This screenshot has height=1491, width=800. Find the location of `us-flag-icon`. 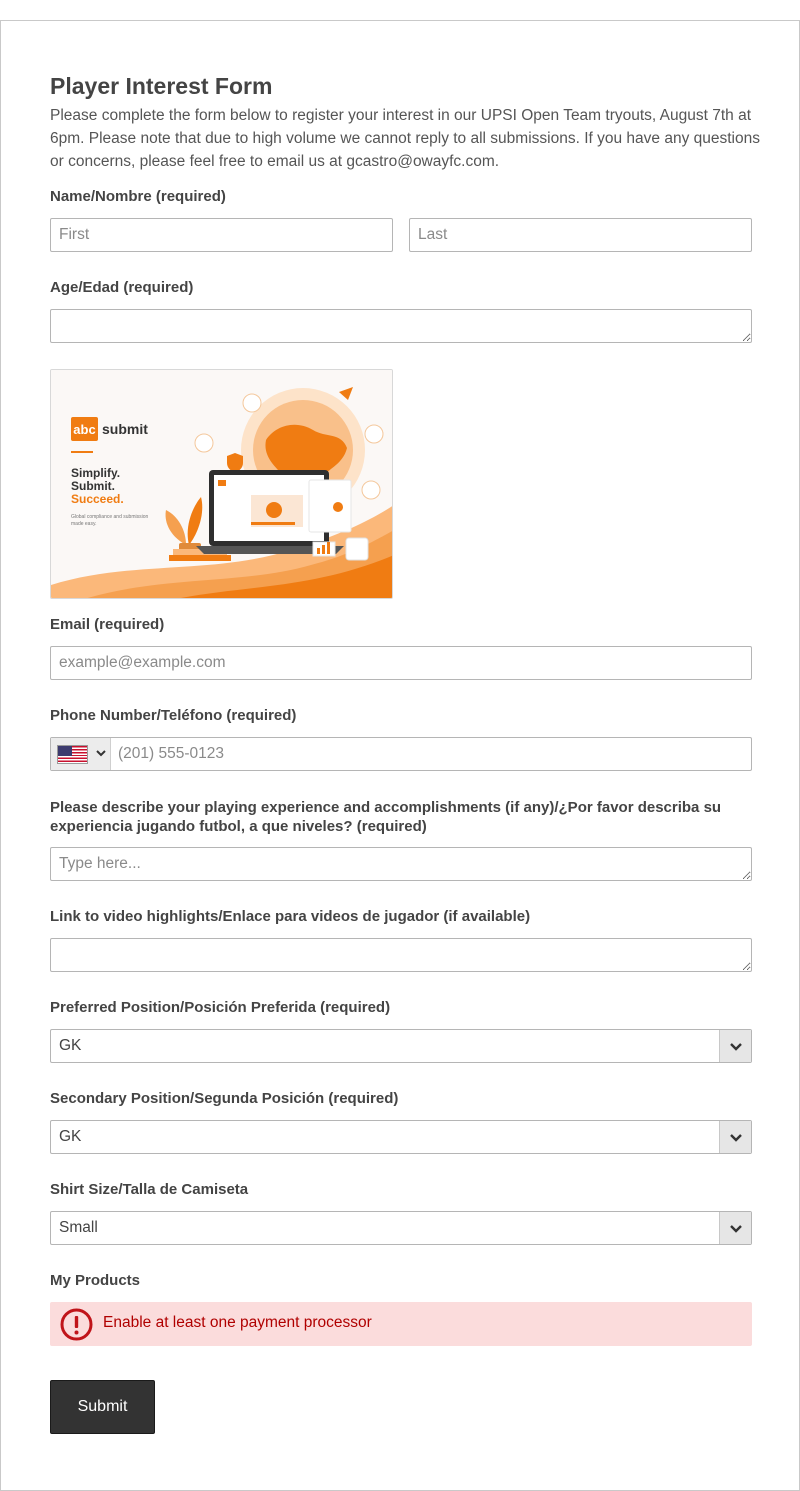

us-flag-icon is located at coordinates (72, 754).